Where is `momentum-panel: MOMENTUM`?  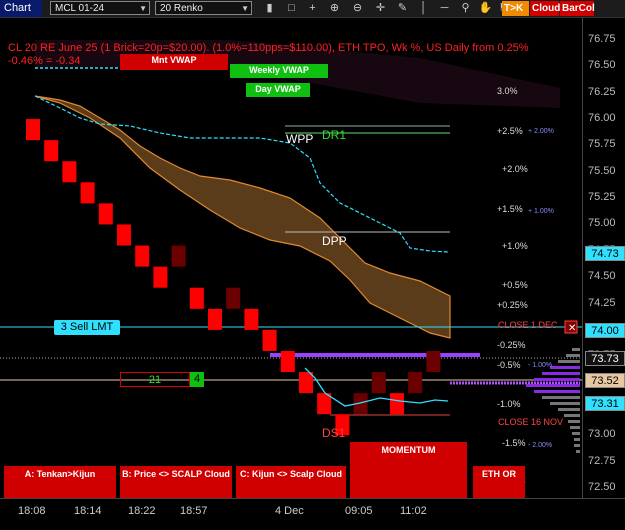
momentum-panel: MOMENTUM is located at coordinates (408, 470).